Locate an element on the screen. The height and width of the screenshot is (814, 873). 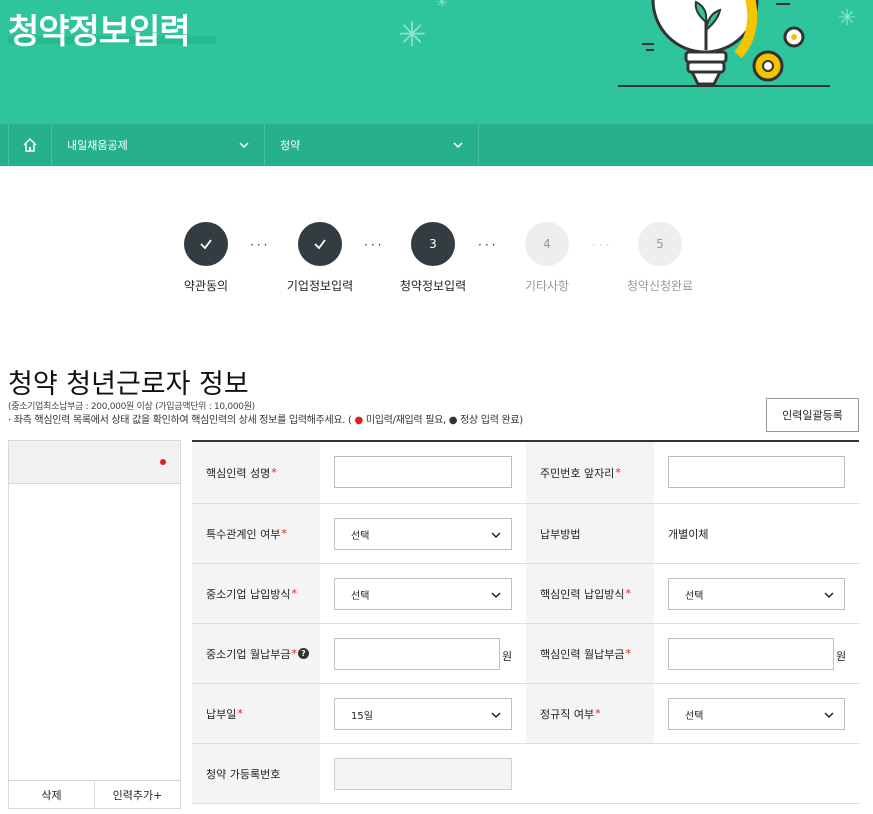
payment-day-label: 납부일 * is located at coordinates (256, 713).